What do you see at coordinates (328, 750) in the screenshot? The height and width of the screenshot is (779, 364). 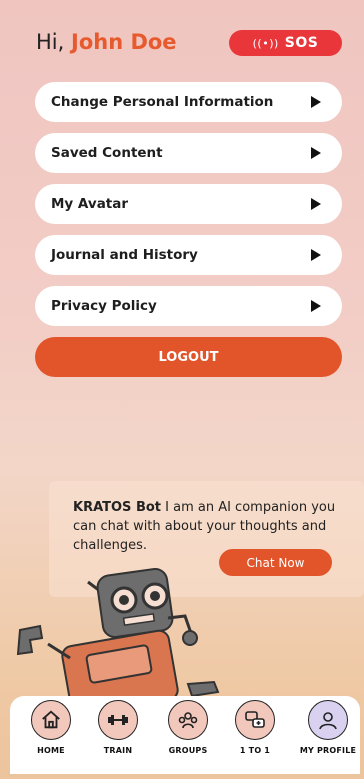 I see `nav-label: MY PROFILE` at bounding box center [328, 750].